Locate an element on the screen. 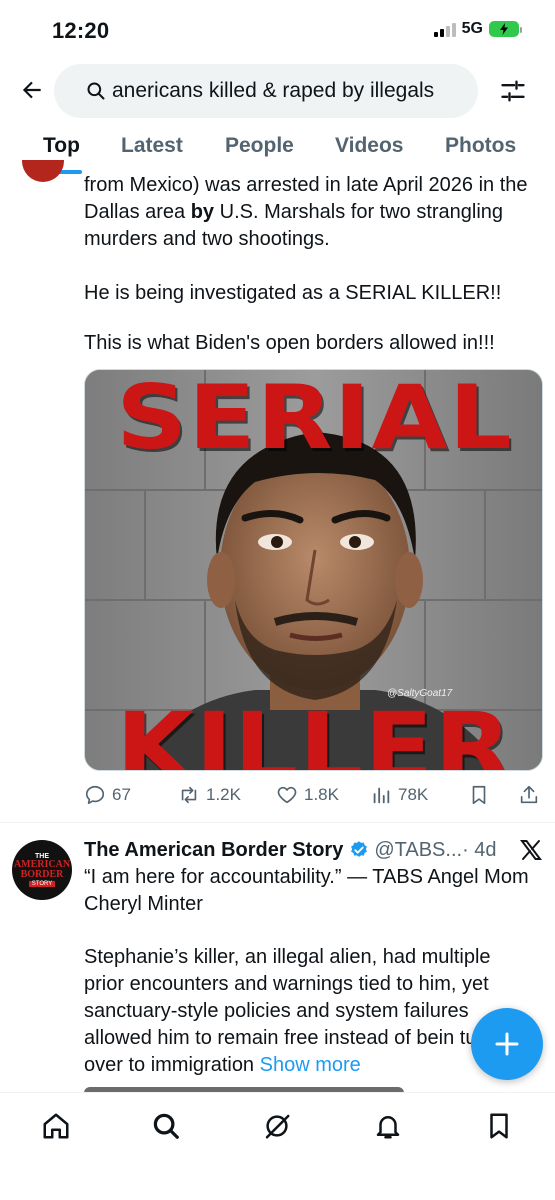 This screenshot has width=555, height=1200. share-icon is located at coordinates (529, 794).